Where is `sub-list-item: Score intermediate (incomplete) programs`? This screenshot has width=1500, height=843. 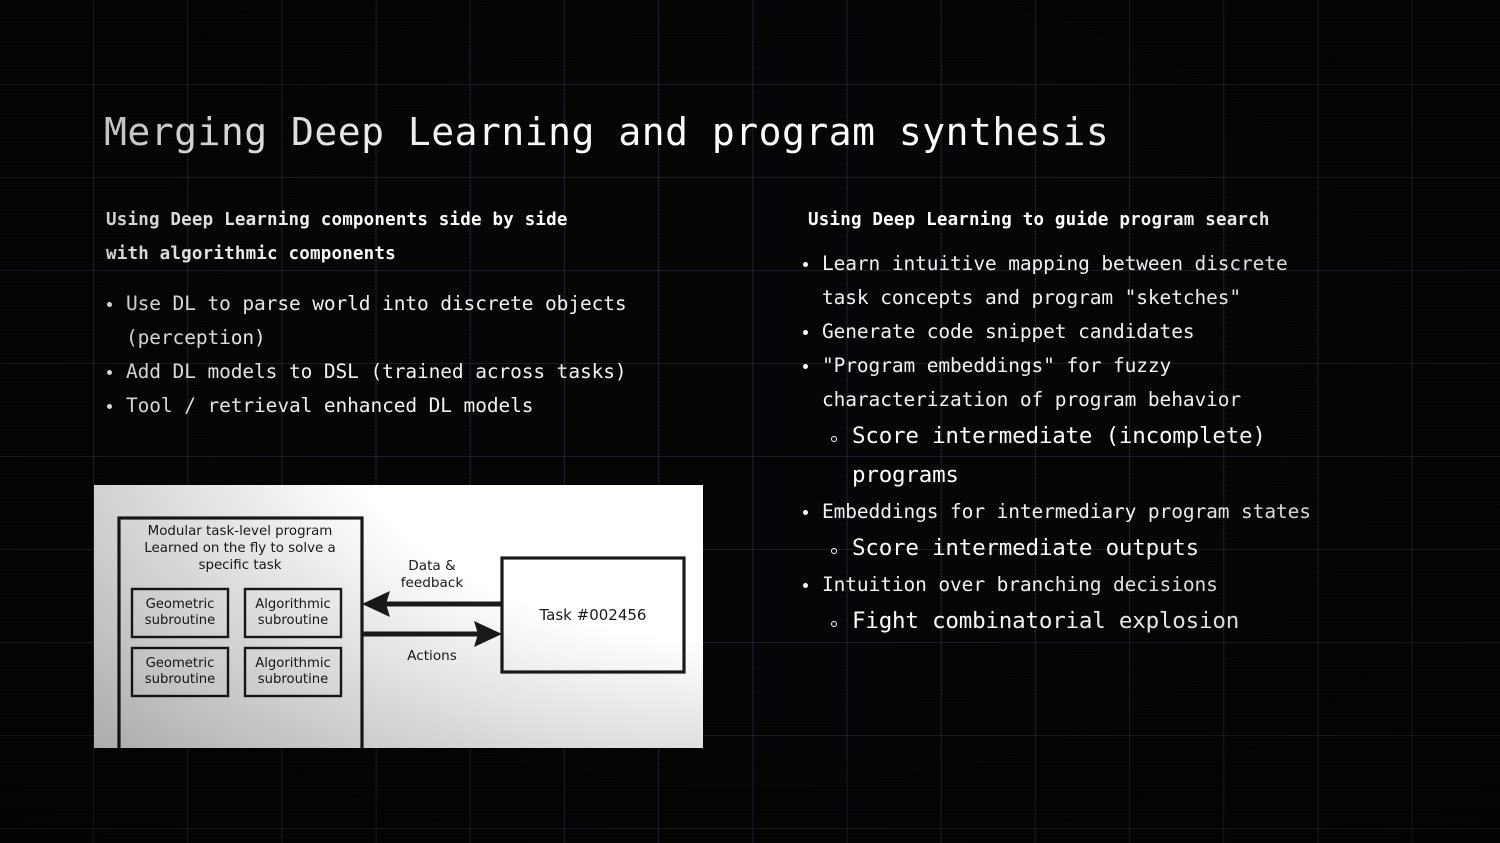
sub-list-item: Score intermediate (incomplete) programs is located at coordinates (1120, 456).